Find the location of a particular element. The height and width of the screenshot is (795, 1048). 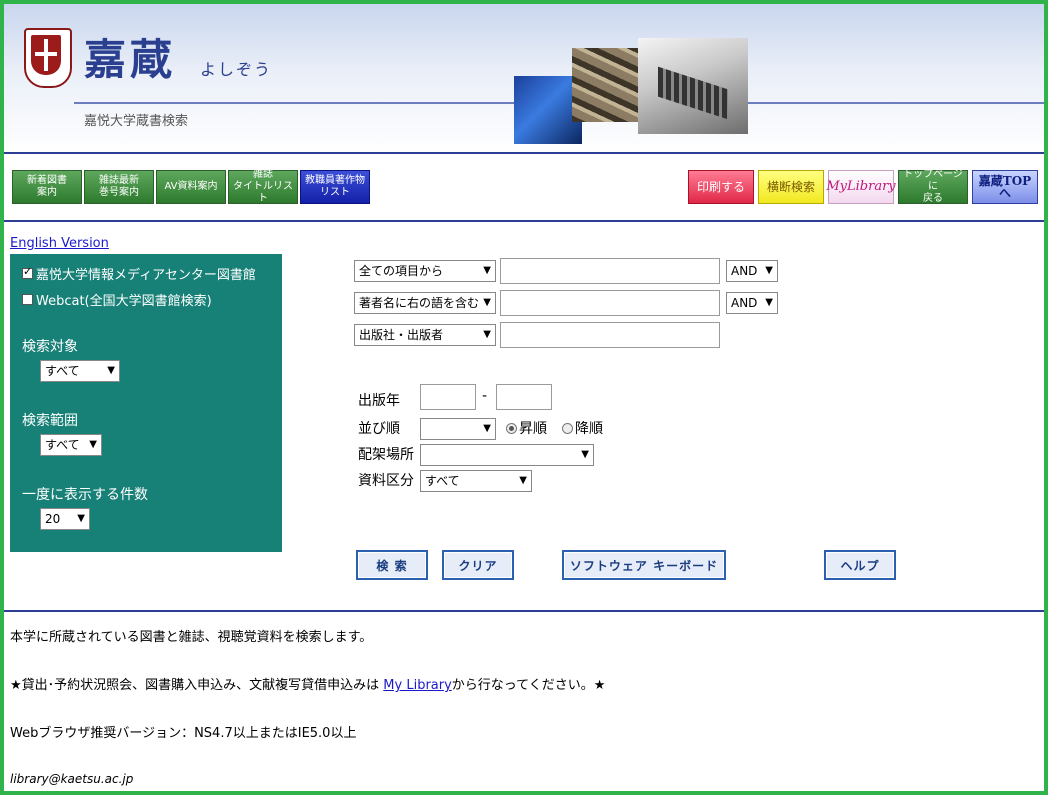

per-page-select: 20 ▼ is located at coordinates (65, 519).